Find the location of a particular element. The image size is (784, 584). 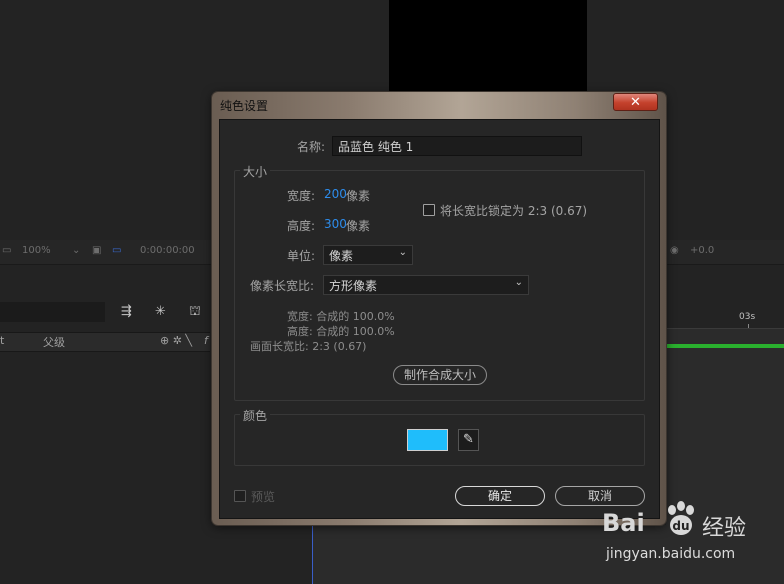

watermark-brand-right: 经验 is located at coordinates (724, 528).